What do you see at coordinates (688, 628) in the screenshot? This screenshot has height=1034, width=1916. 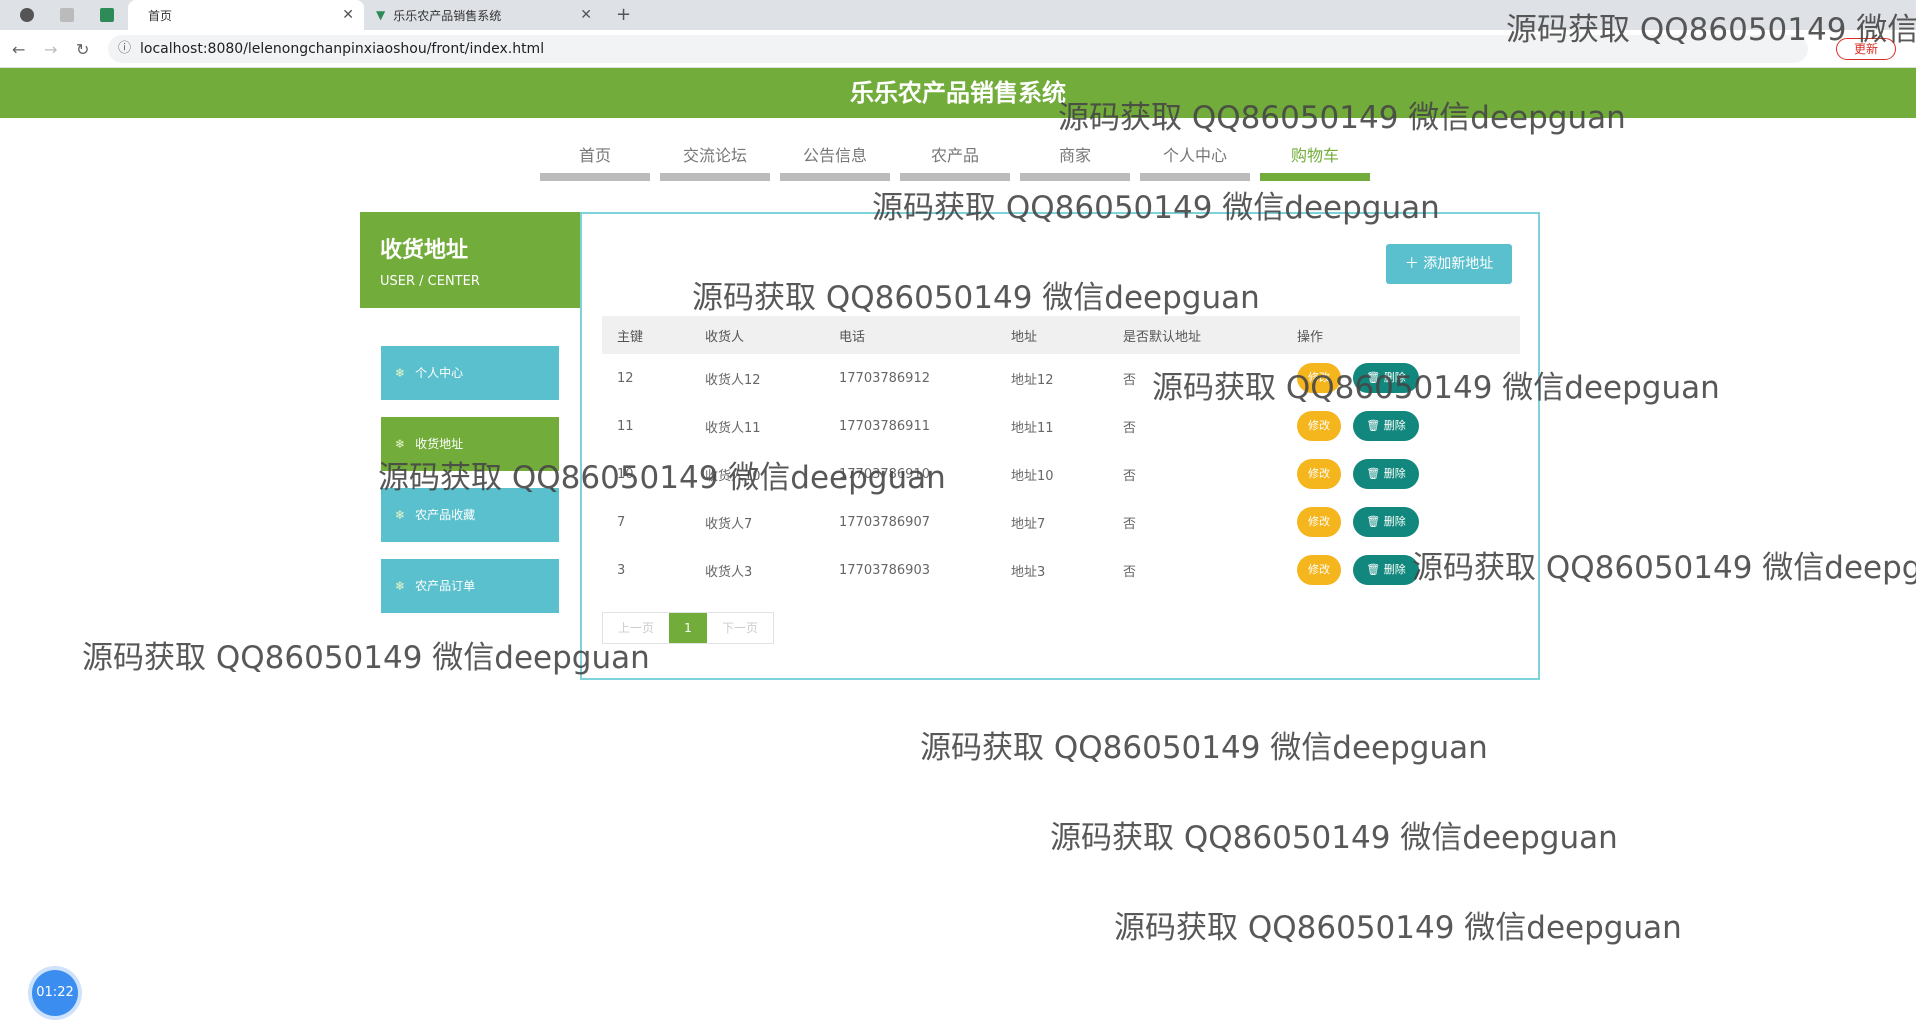 I see `page-number: 1` at bounding box center [688, 628].